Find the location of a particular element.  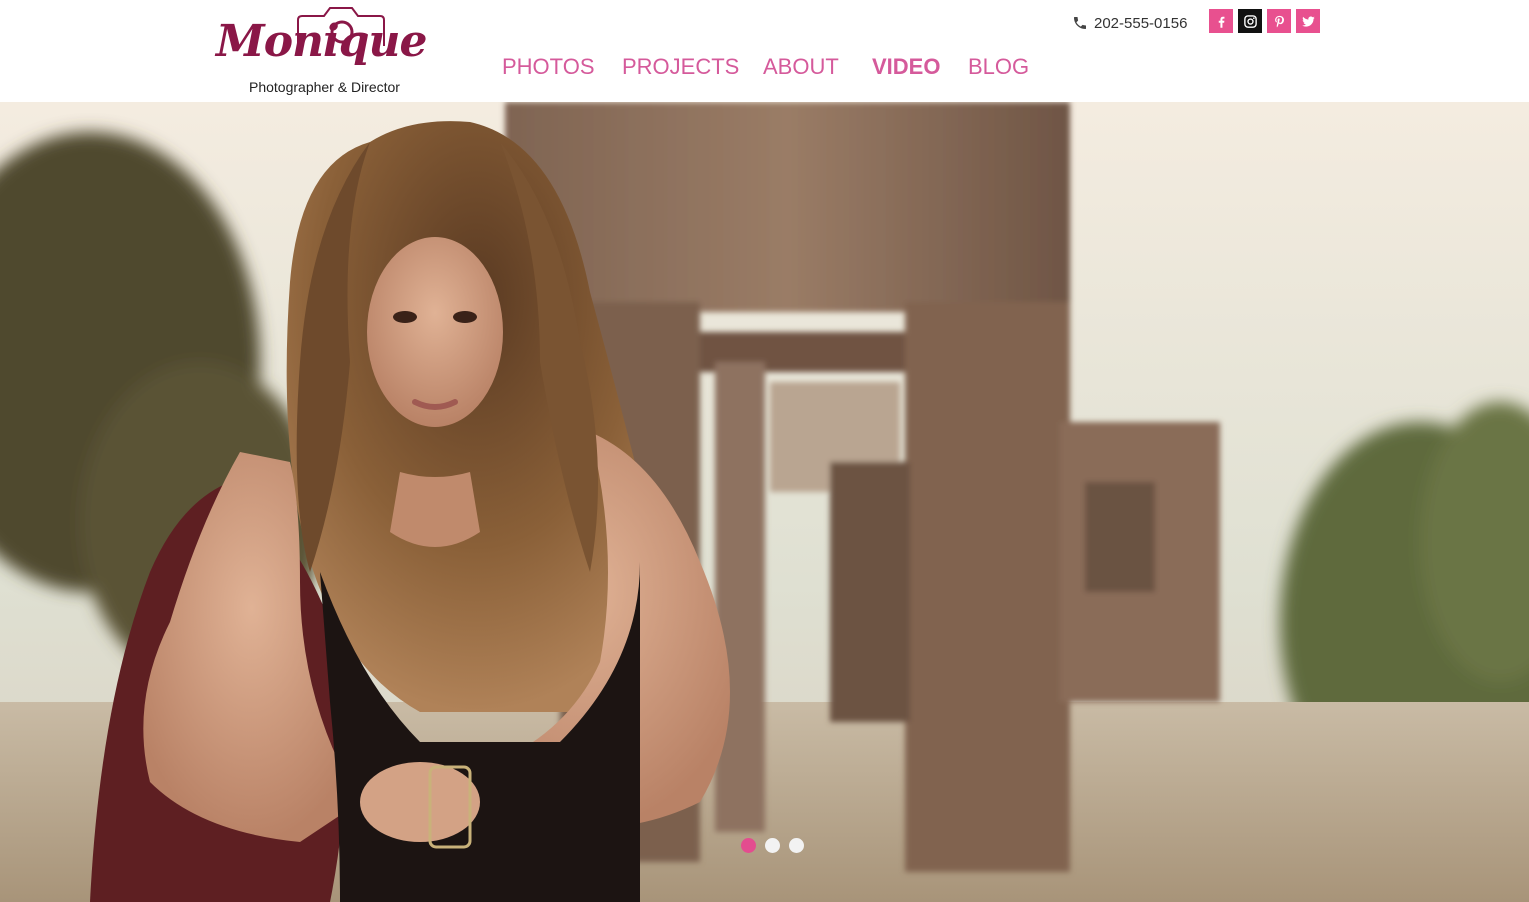

phone-icon is located at coordinates (1080, 23).